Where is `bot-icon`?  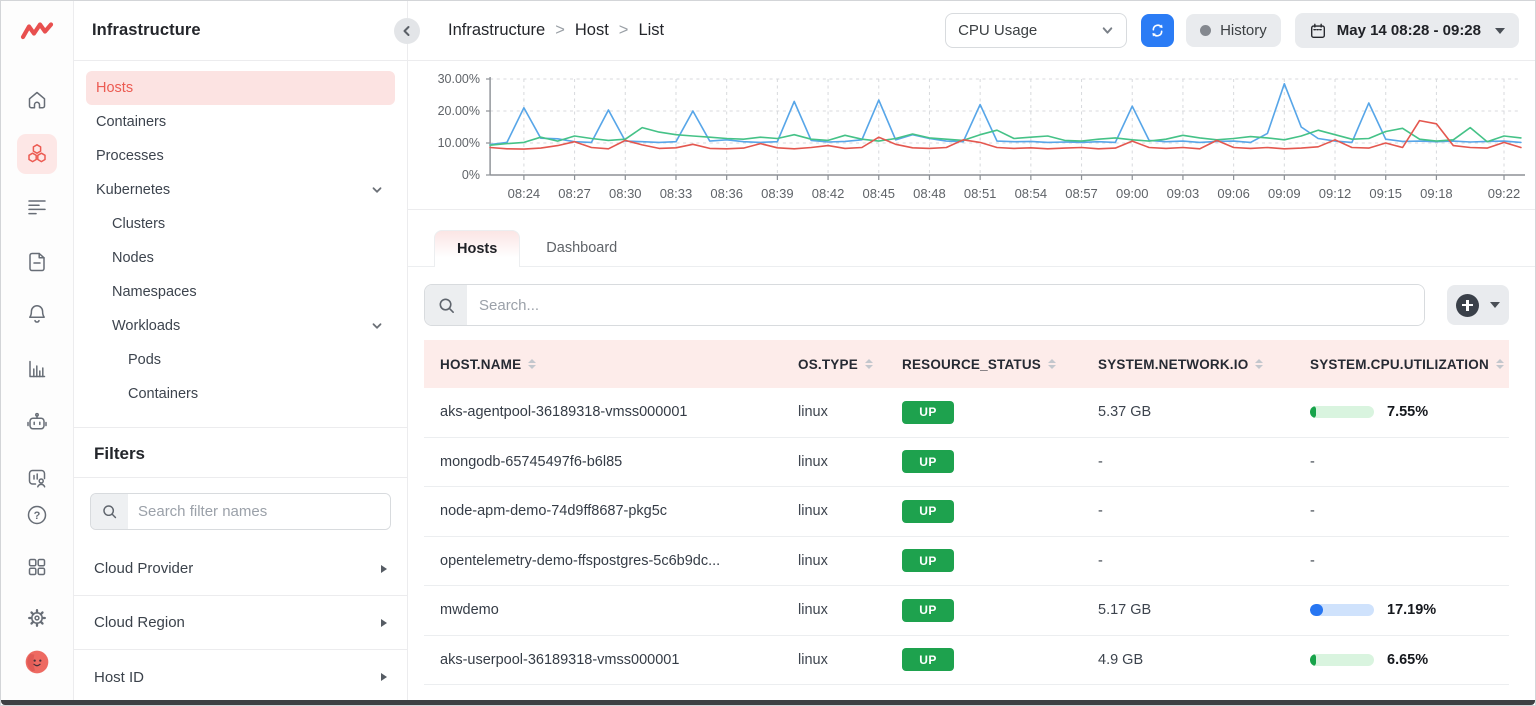 bot-icon is located at coordinates (37, 423).